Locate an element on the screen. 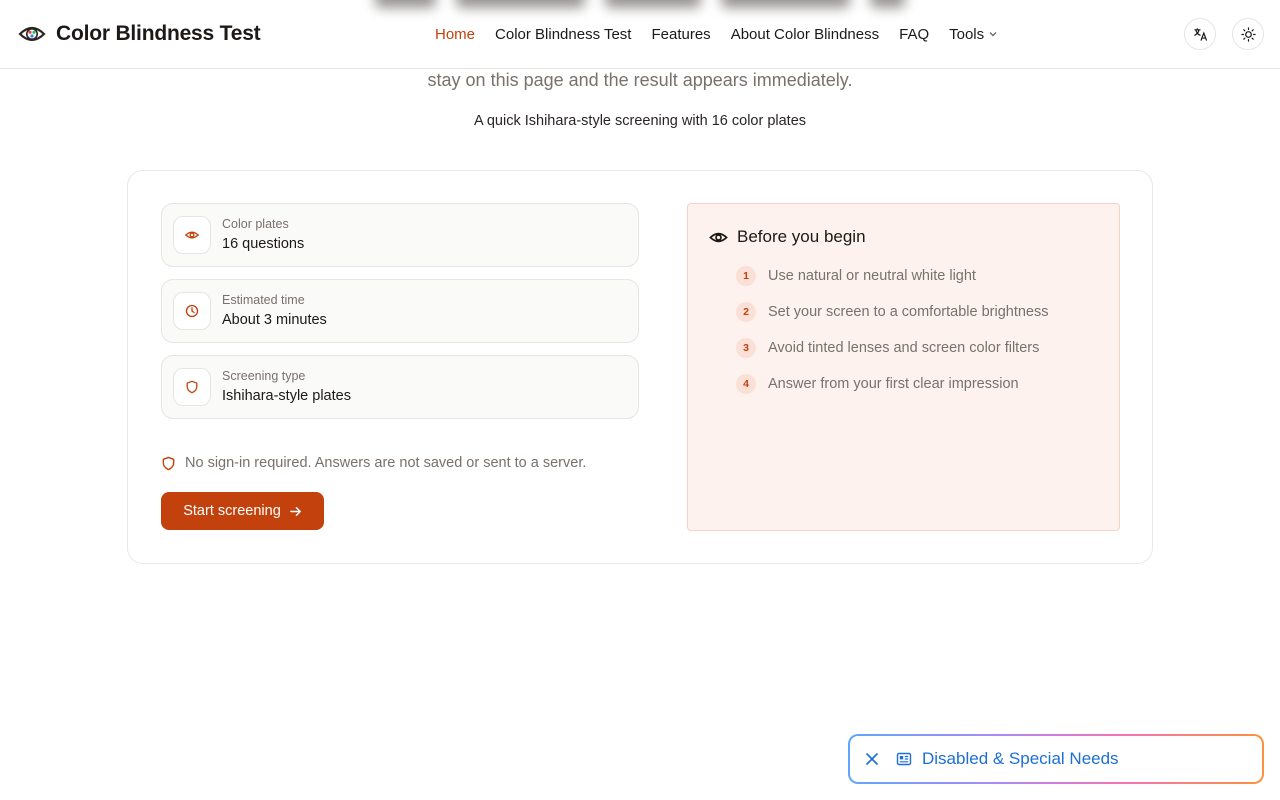 This screenshot has width=1280, height=800. nav-item-faq: FAQ is located at coordinates (914, 34).